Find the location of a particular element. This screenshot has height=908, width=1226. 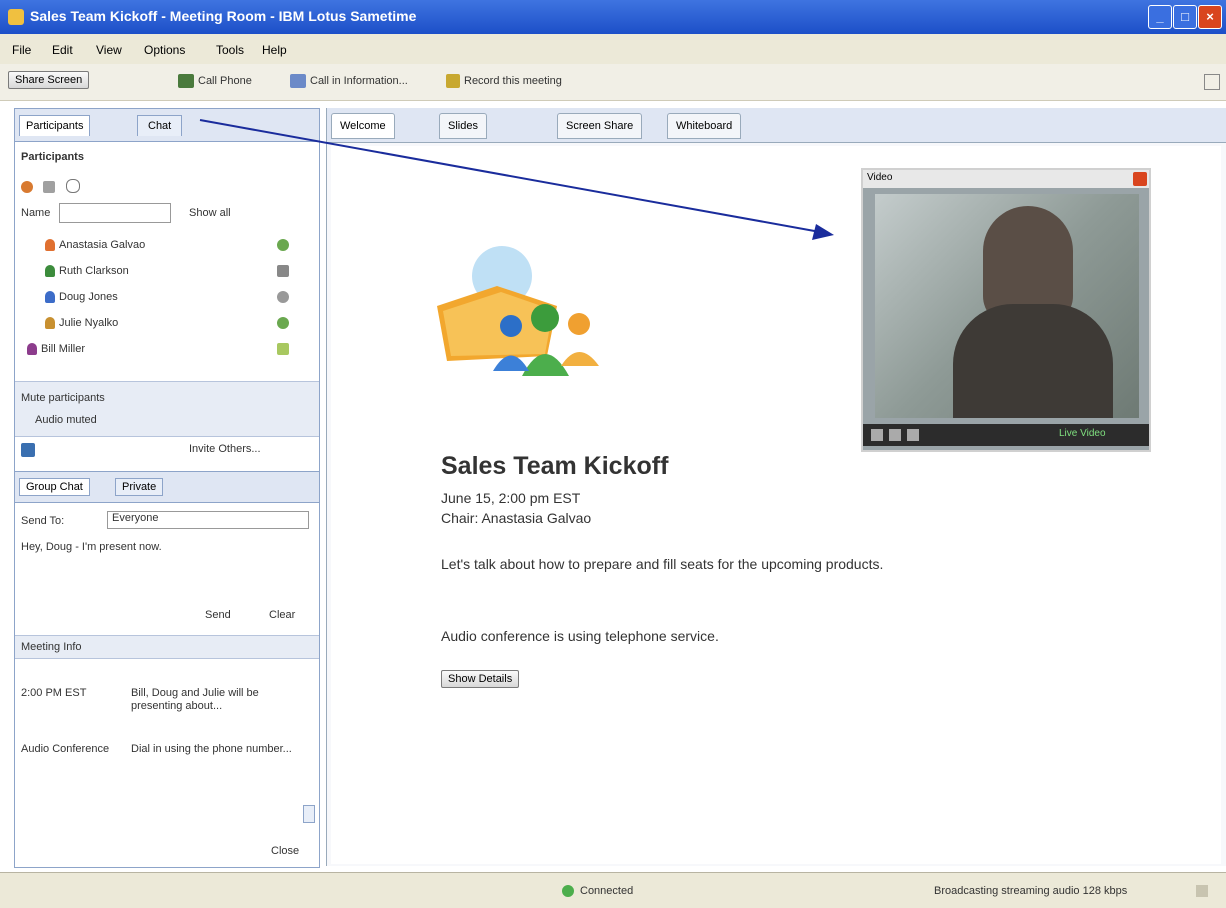

video-settings-icon is located at coordinates (913, 435).